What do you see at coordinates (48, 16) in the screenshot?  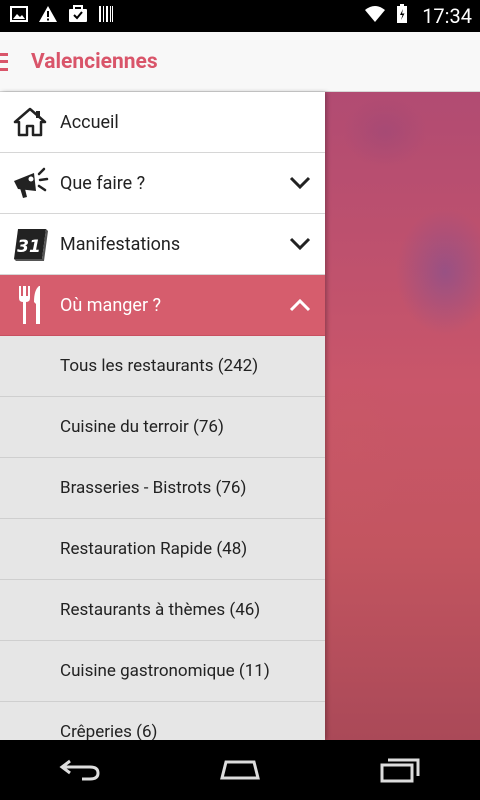 I see `warning-icon` at bounding box center [48, 16].